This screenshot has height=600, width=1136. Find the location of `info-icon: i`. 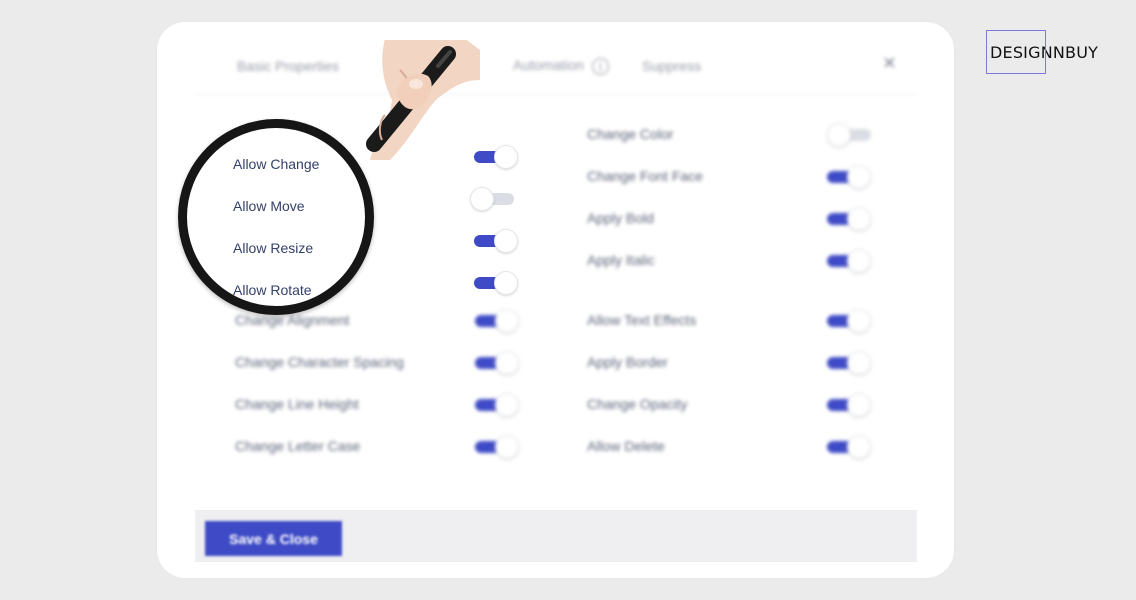

info-icon: i is located at coordinates (600, 66).